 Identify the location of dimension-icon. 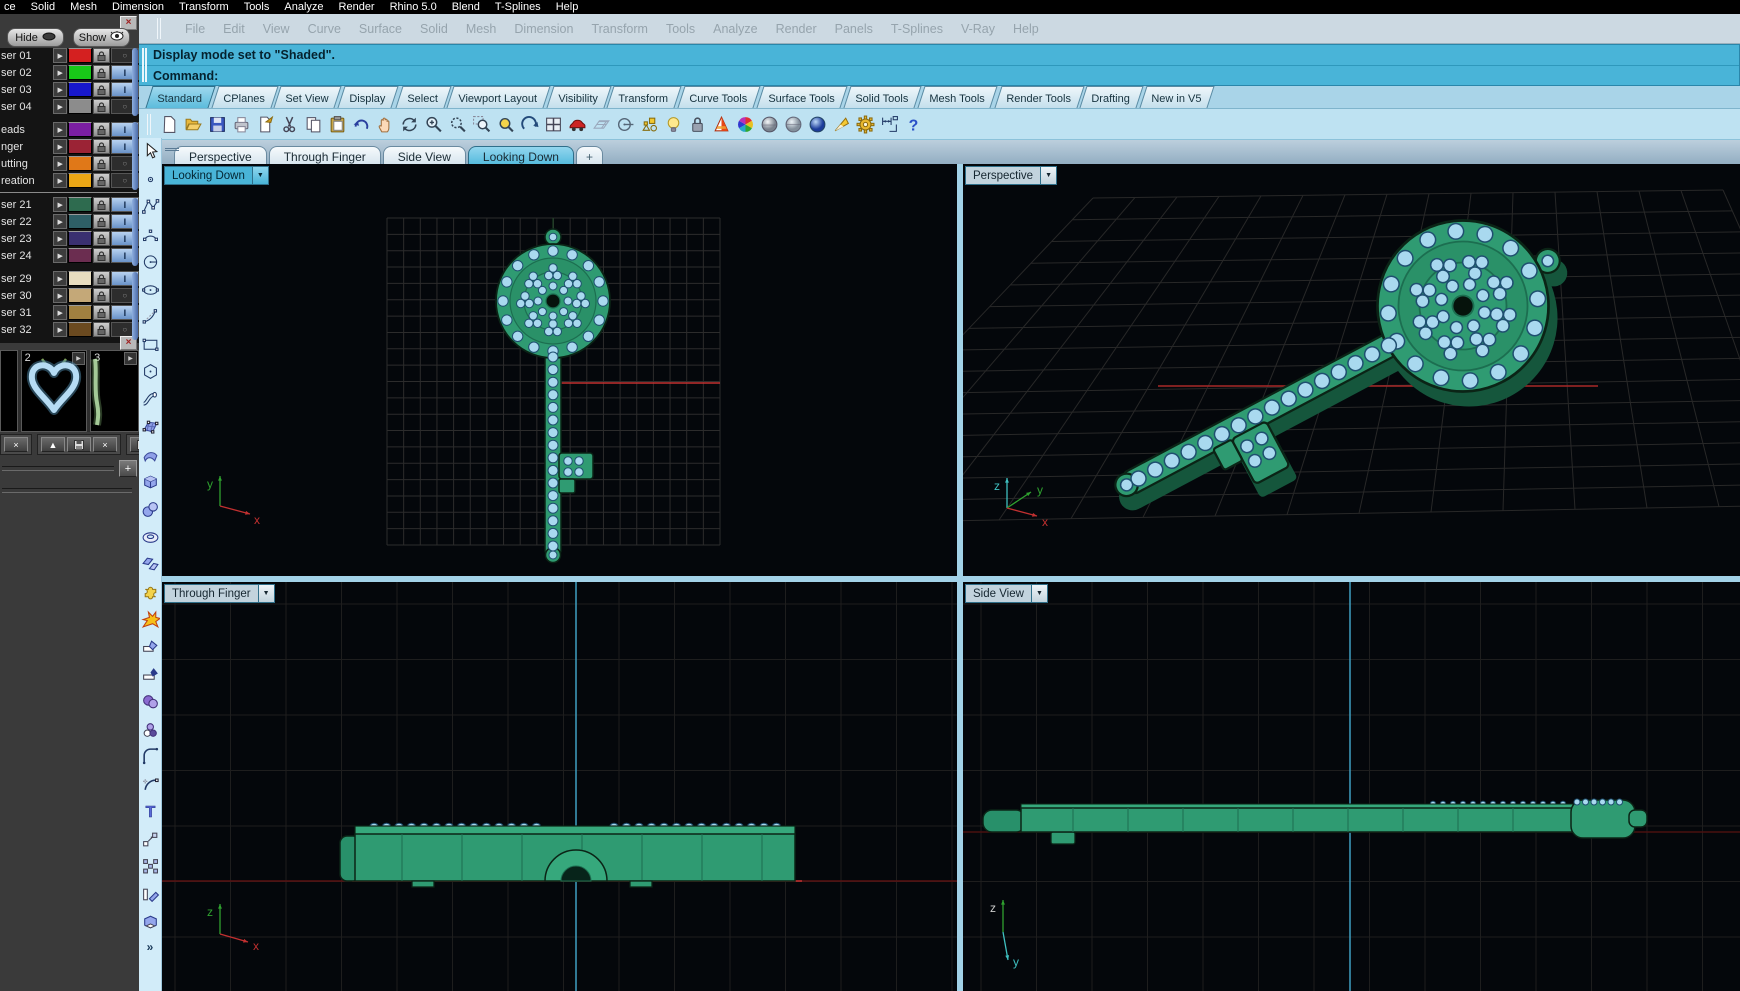
(889, 124).